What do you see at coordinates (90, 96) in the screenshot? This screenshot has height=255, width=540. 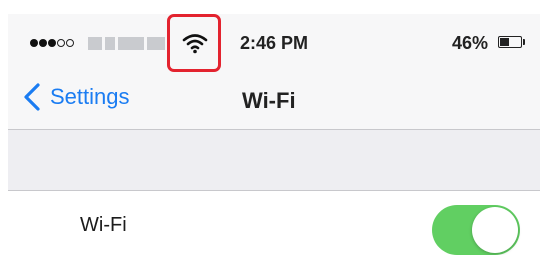 I see `back-button-label: Settings` at bounding box center [90, 96].